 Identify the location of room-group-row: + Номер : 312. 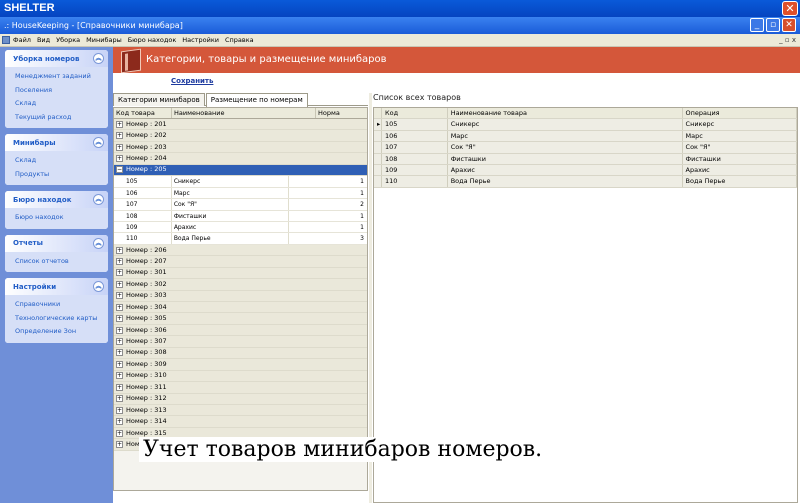
(240, 399).